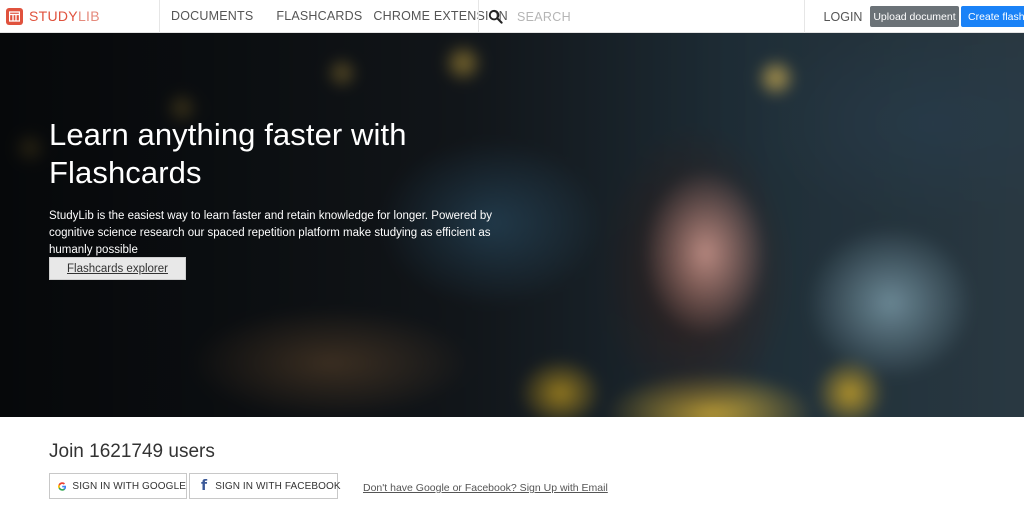 This screenshot has height=512, width=1024. I want to click on search-input, so click(652, 16).